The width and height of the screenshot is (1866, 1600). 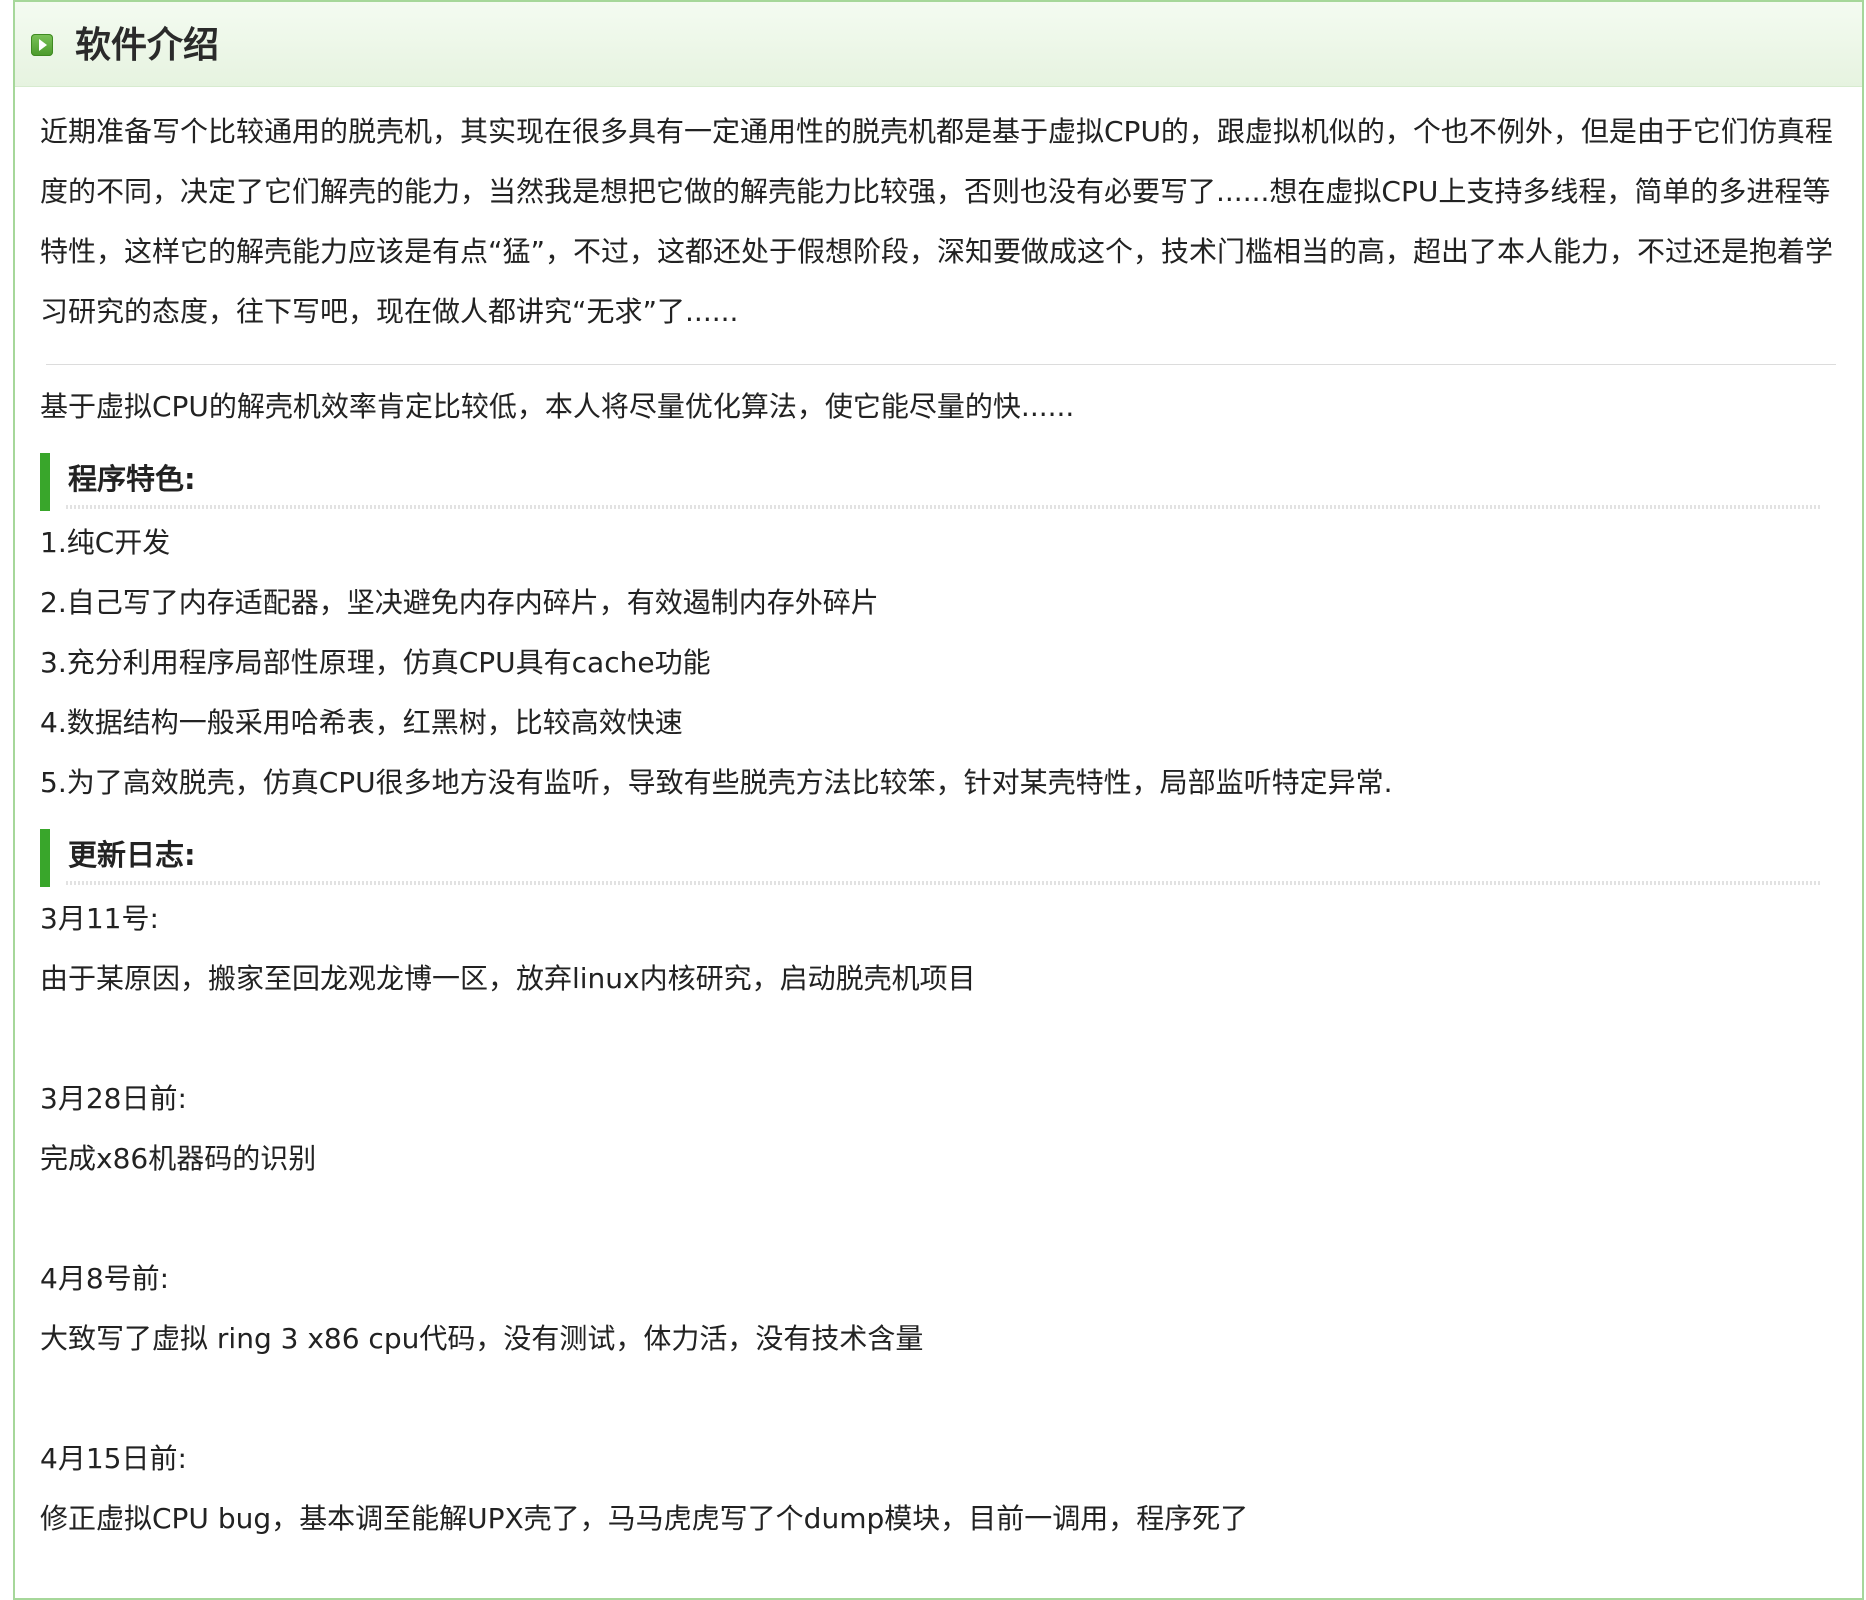 I want to click on feature-item: 1.纯C开发, so click(x=105, y=542).